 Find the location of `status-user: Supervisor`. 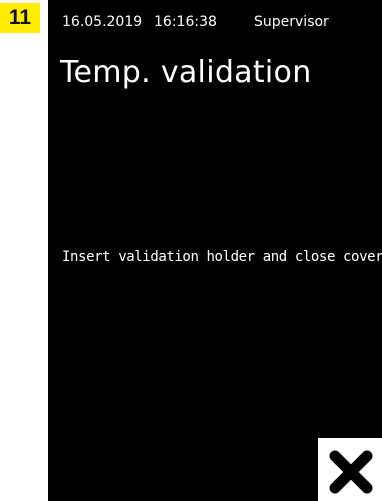

status-user: Supervisor is located at coordinates (291, 22).